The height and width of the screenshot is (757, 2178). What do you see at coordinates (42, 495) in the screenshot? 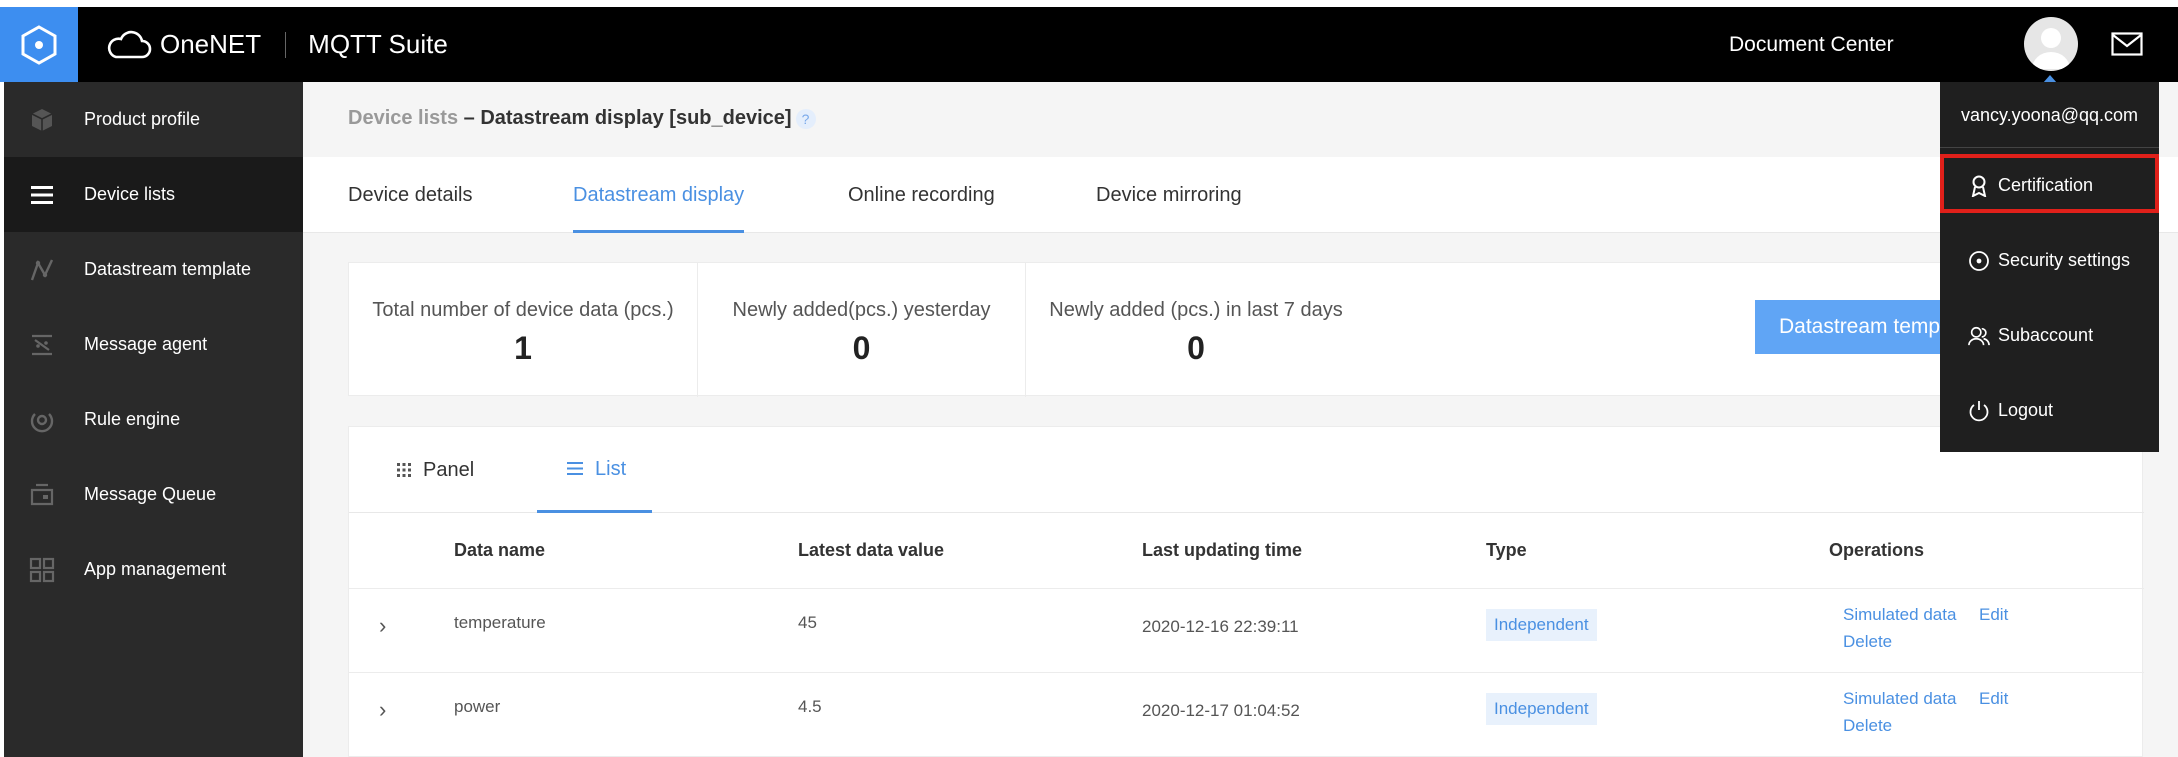
I see `message-queue-icon` at bounding box center [42, 495].